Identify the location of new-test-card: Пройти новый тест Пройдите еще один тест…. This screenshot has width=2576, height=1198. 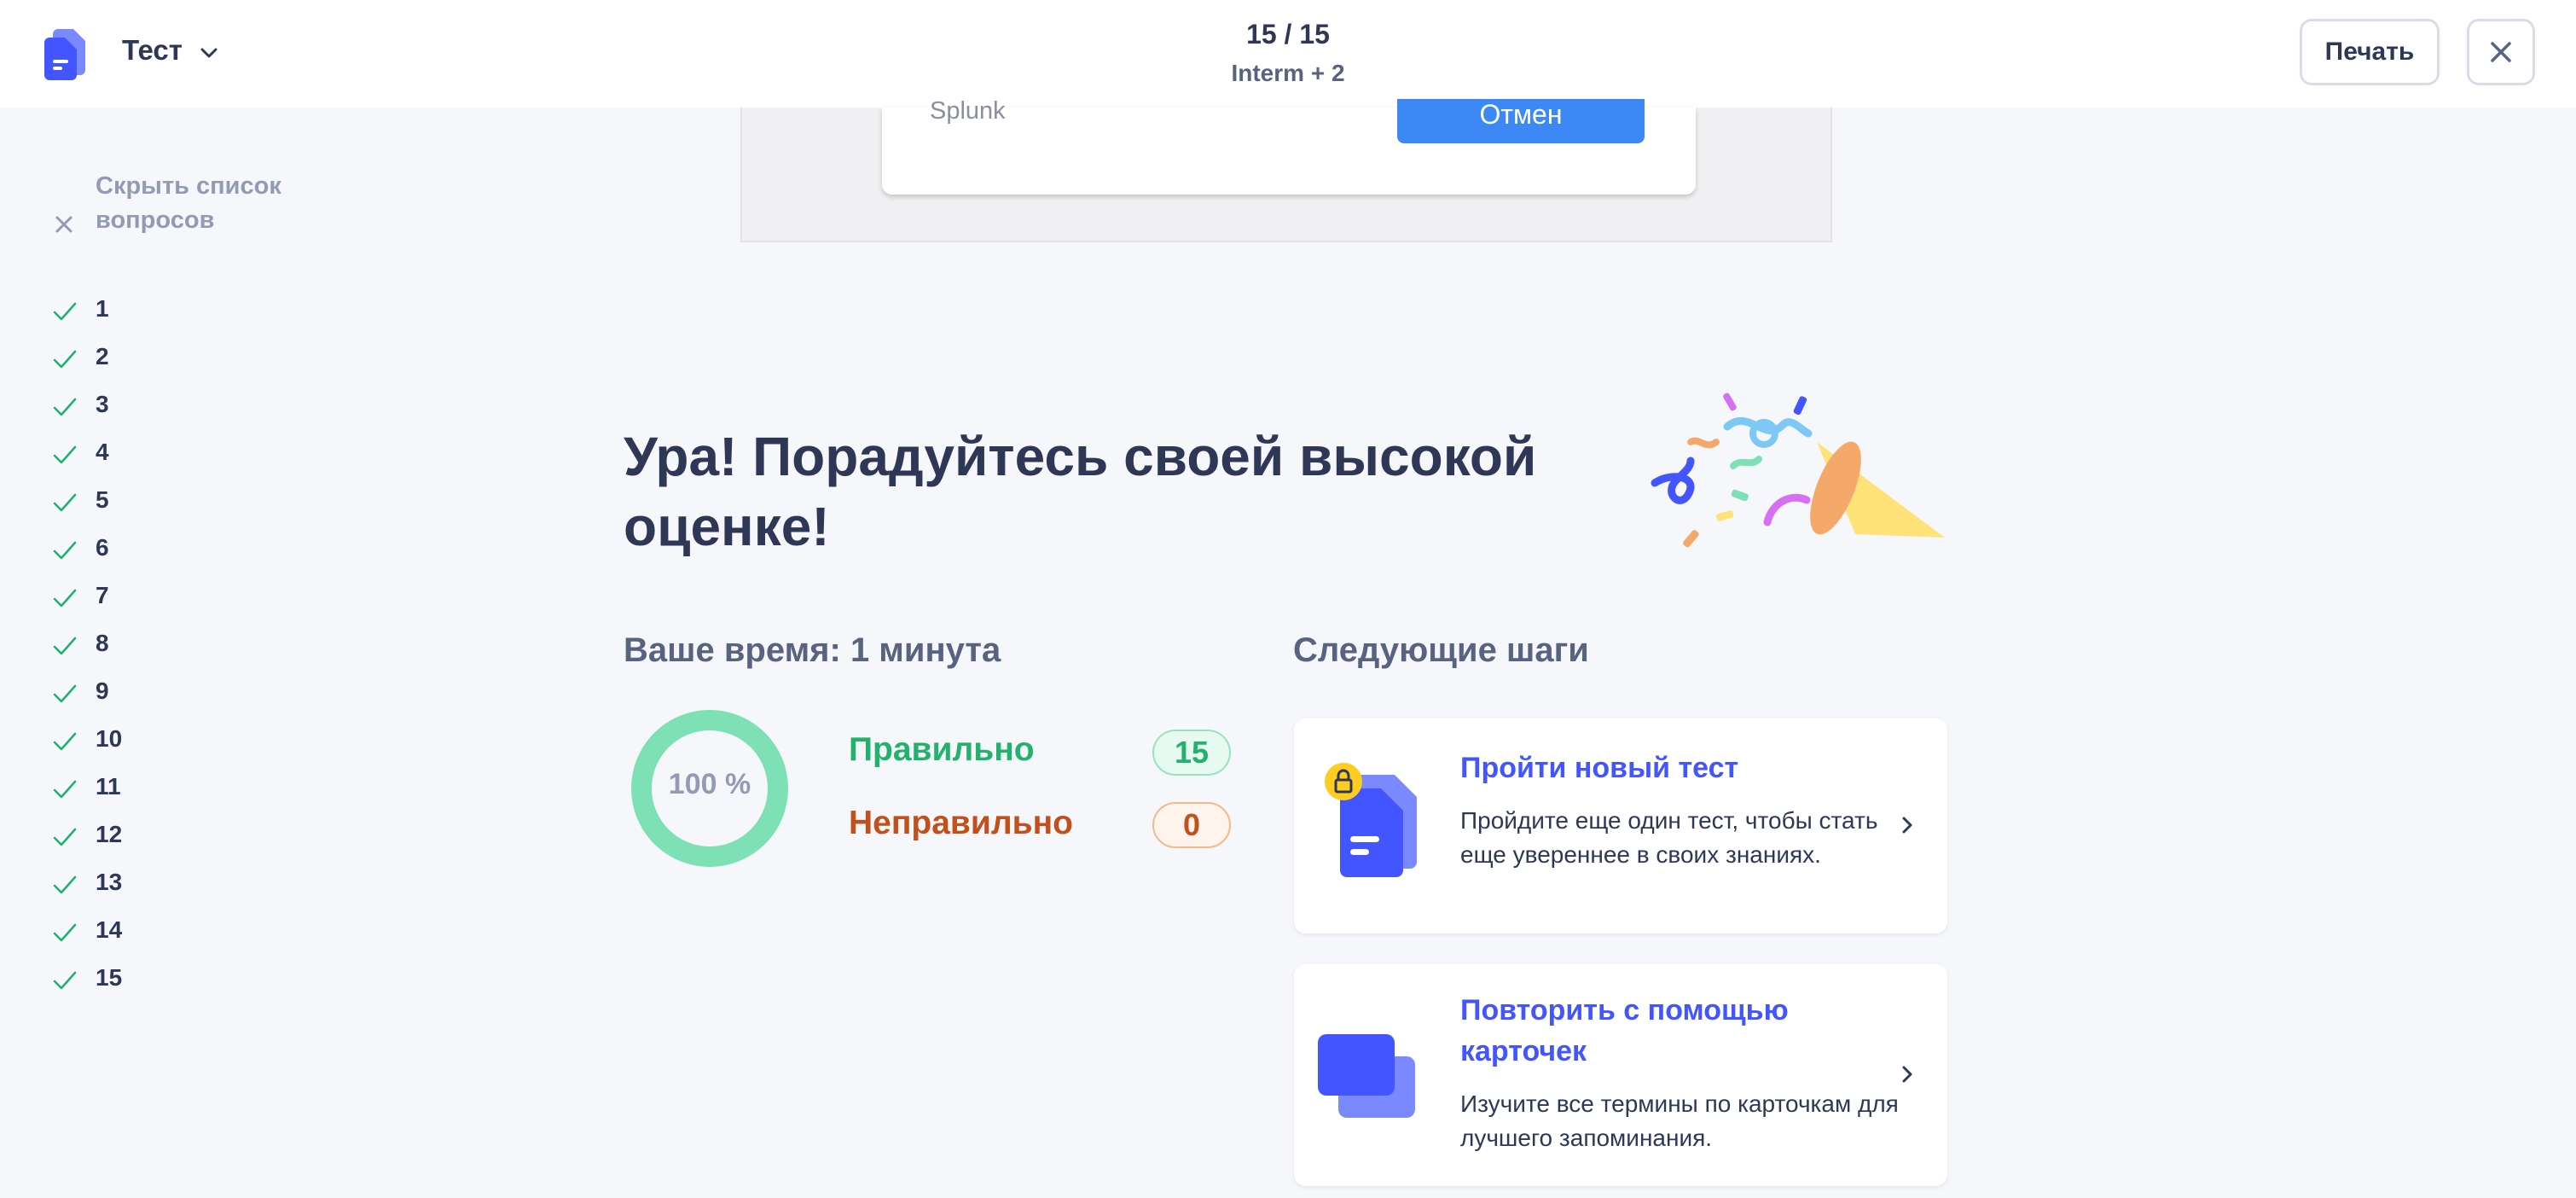
(1620, 825).